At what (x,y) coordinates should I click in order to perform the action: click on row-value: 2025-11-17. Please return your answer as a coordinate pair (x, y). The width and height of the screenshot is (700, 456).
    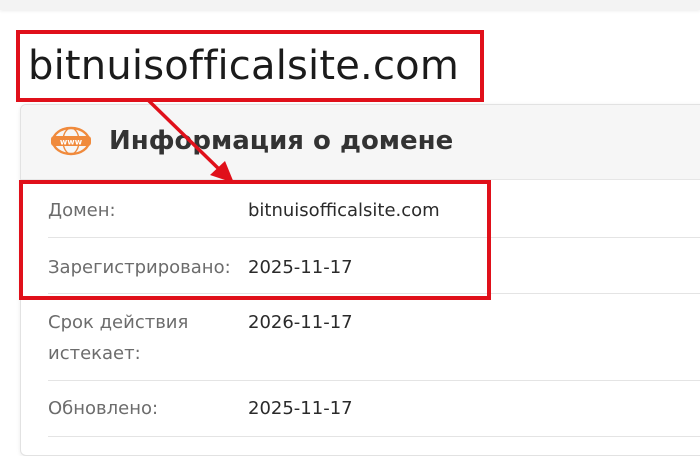
    Looking at the image, I should click on (300, 408).